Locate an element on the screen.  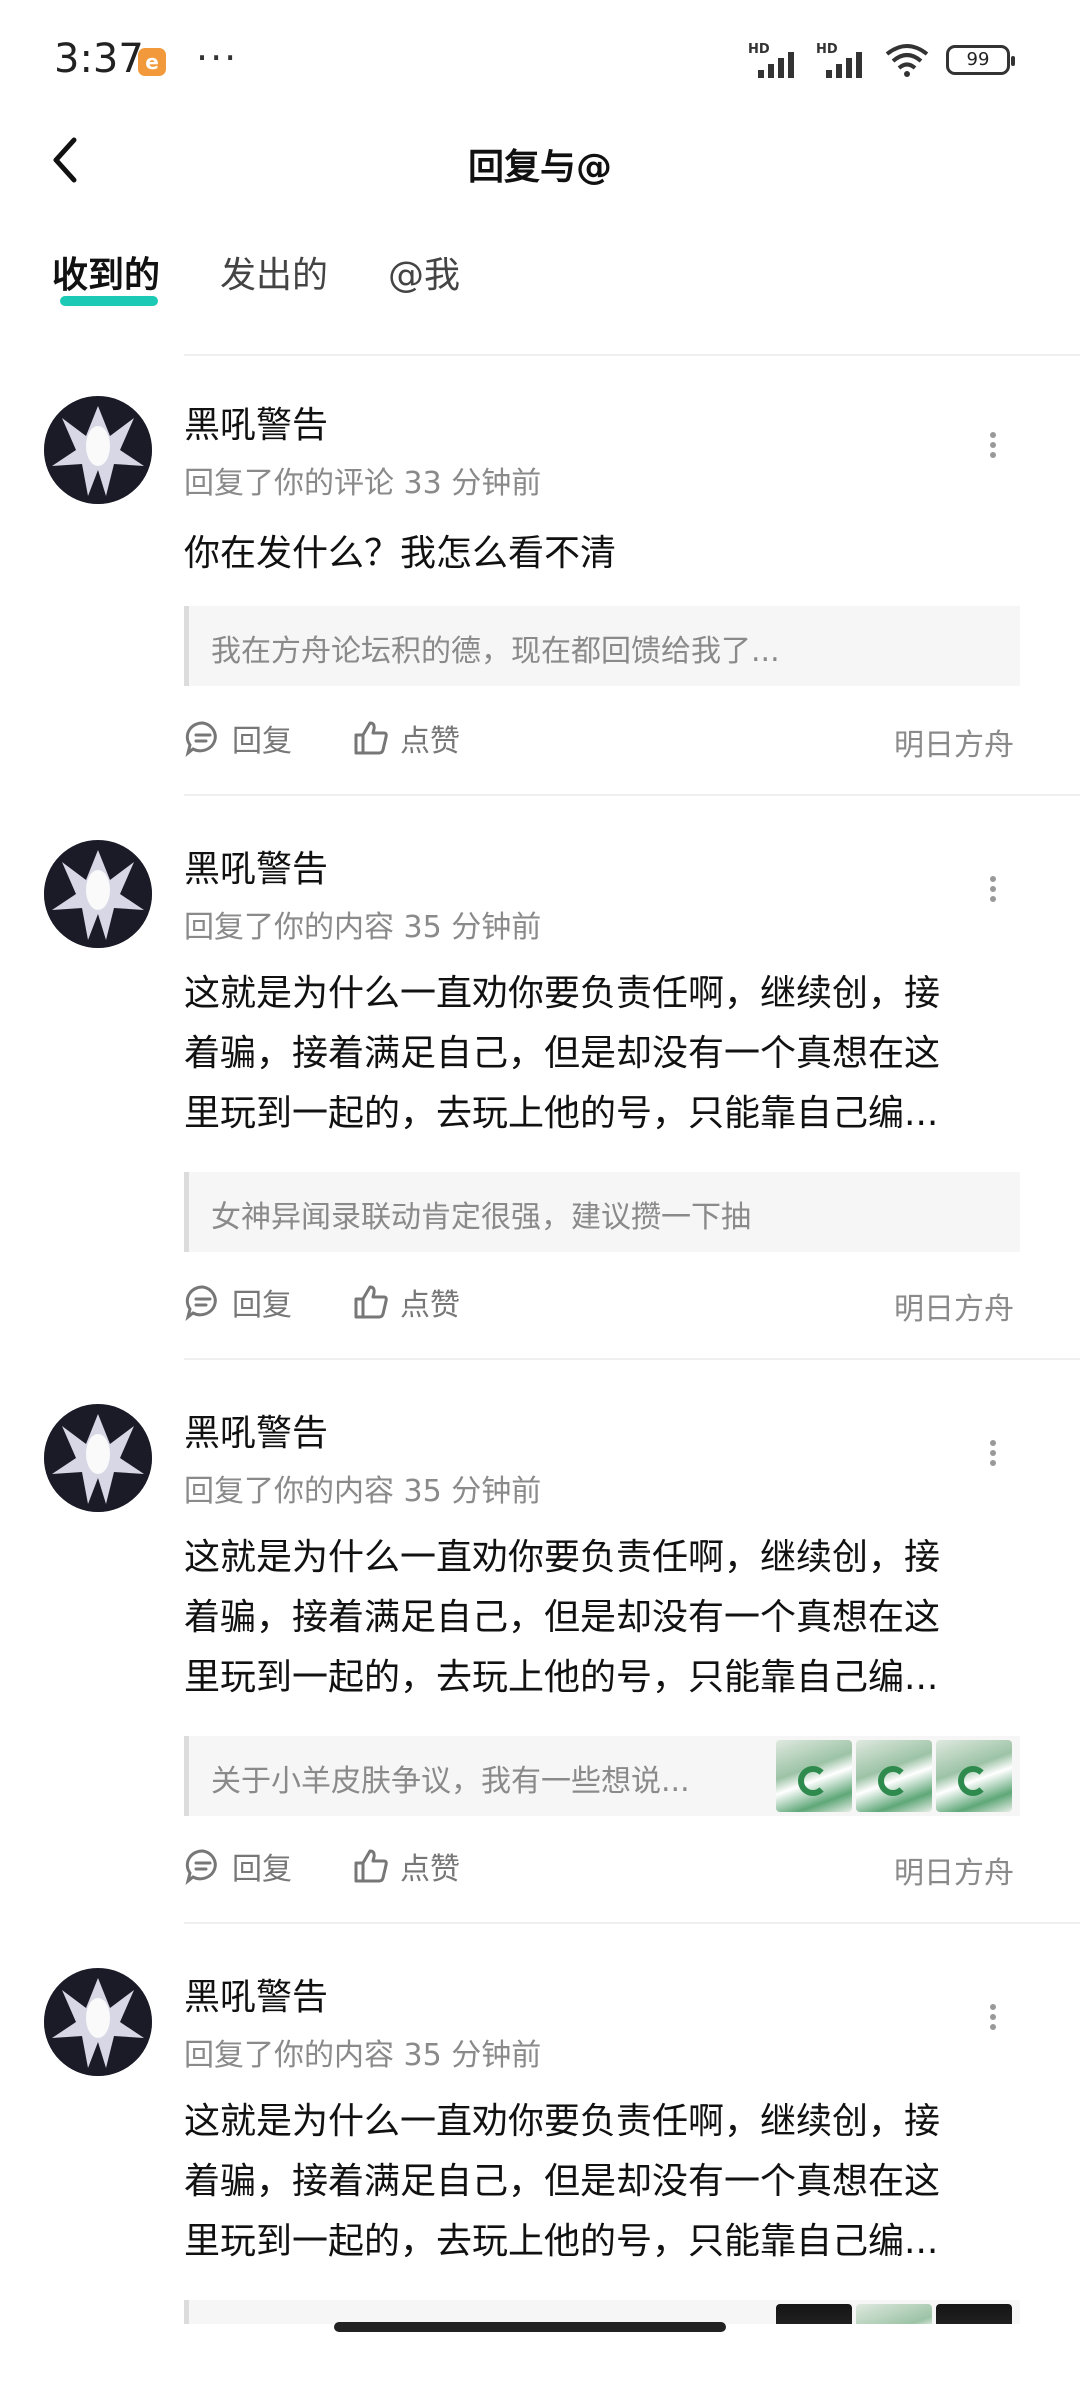
quoted-post-text: 女神异闻录联动肯定很强，建议攒一下抽 is located at coordinates (481, 1217).